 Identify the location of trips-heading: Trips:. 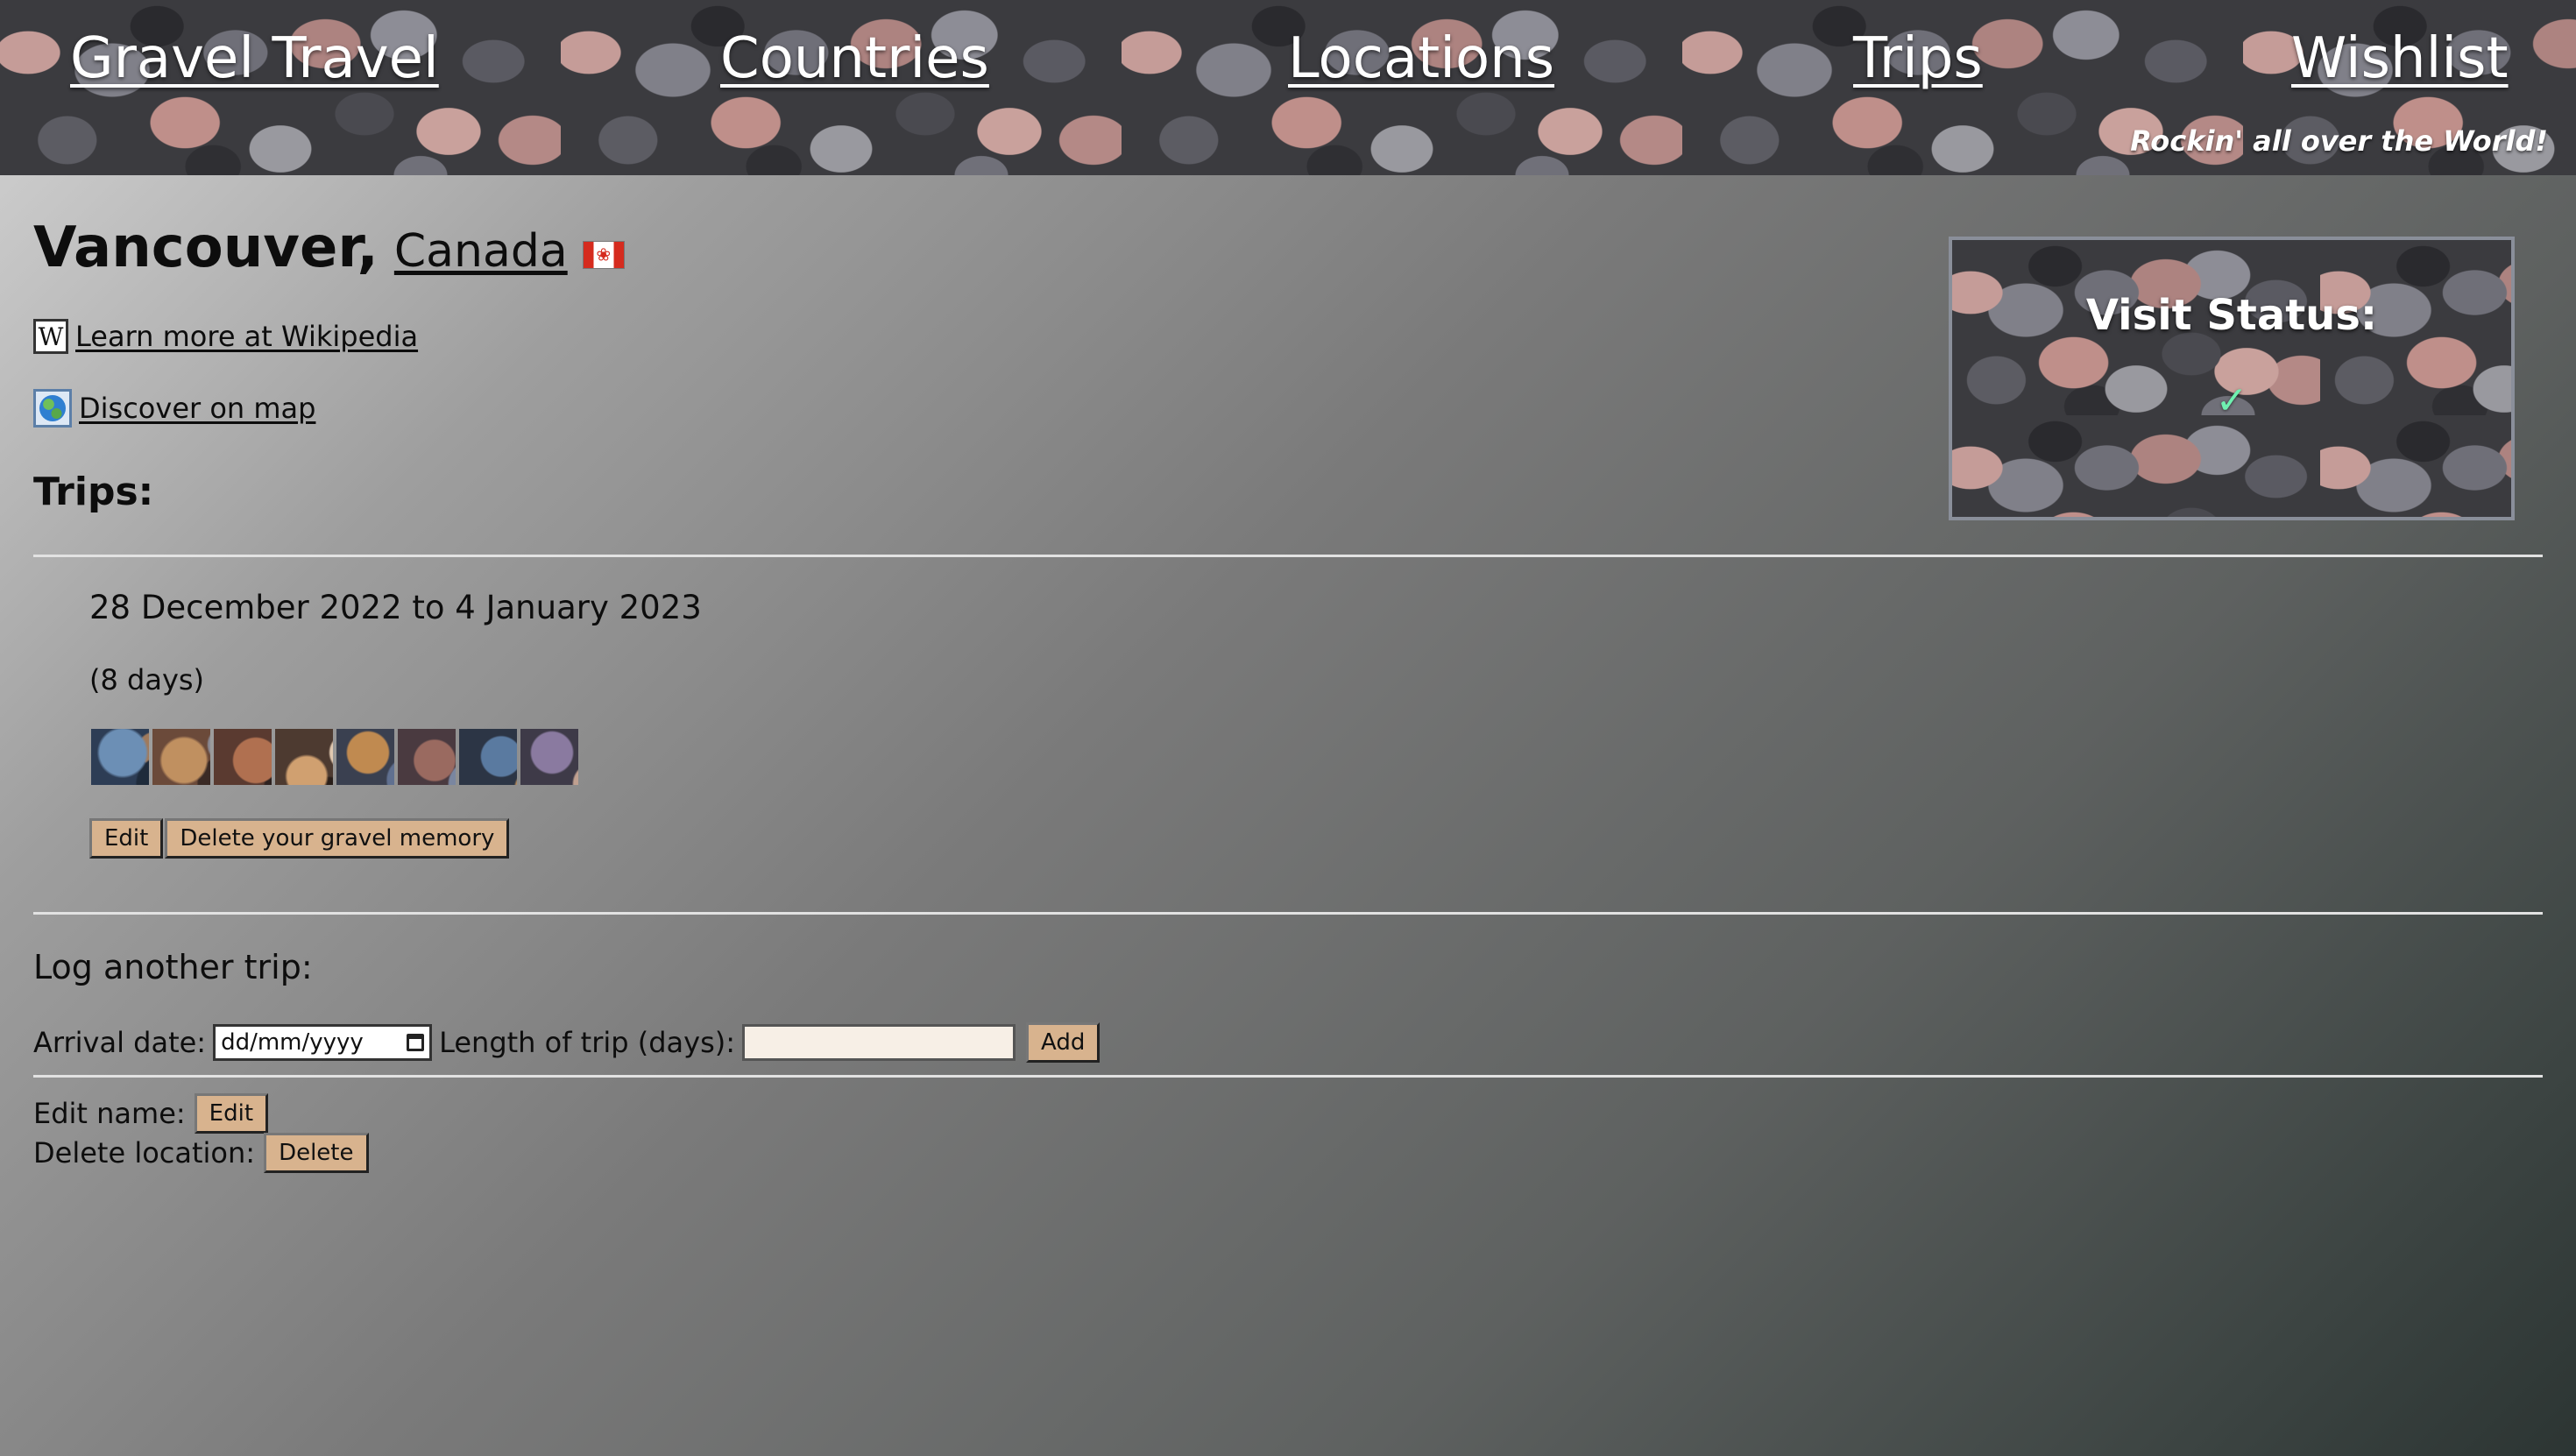
(93, 492).